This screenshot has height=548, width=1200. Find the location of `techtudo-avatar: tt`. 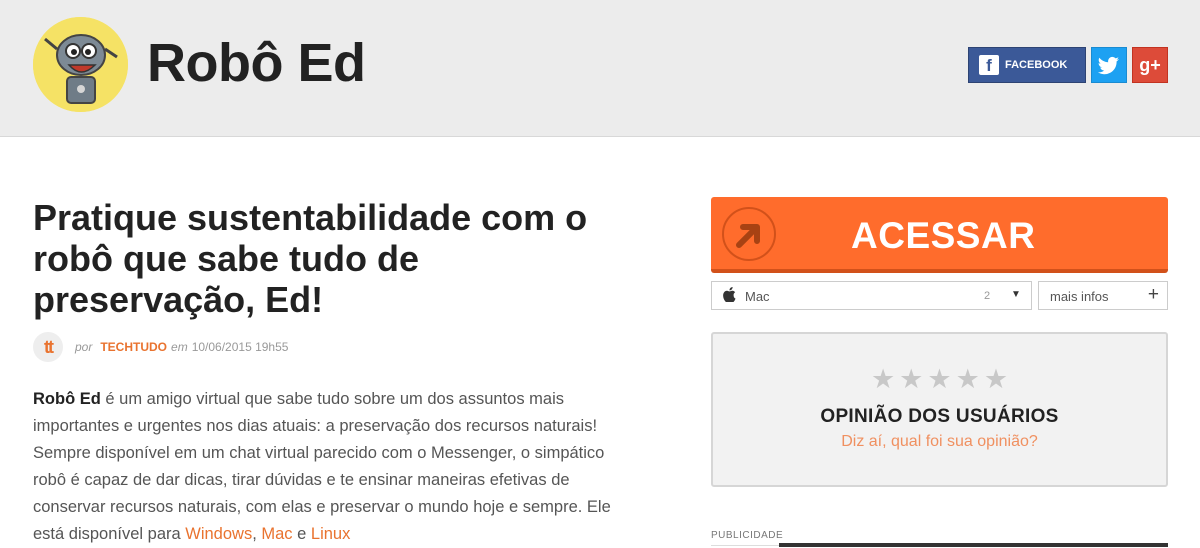

techtudo-avatar: tt is located at coordinates (48, 347).